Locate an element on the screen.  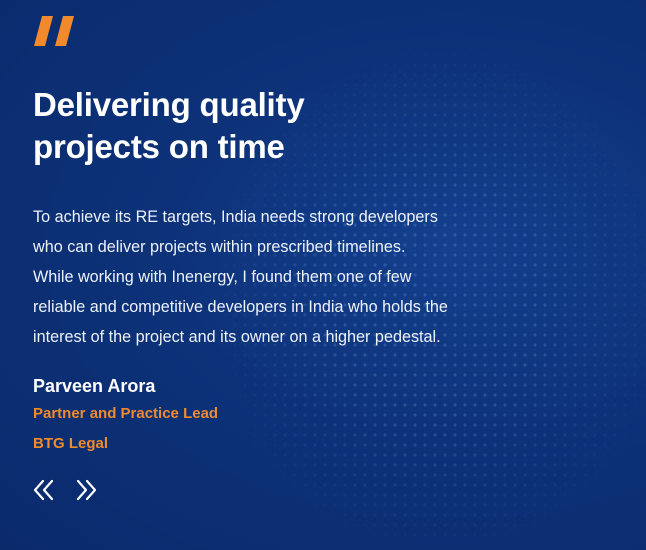
previous-button is located at coordinates (44, 490).